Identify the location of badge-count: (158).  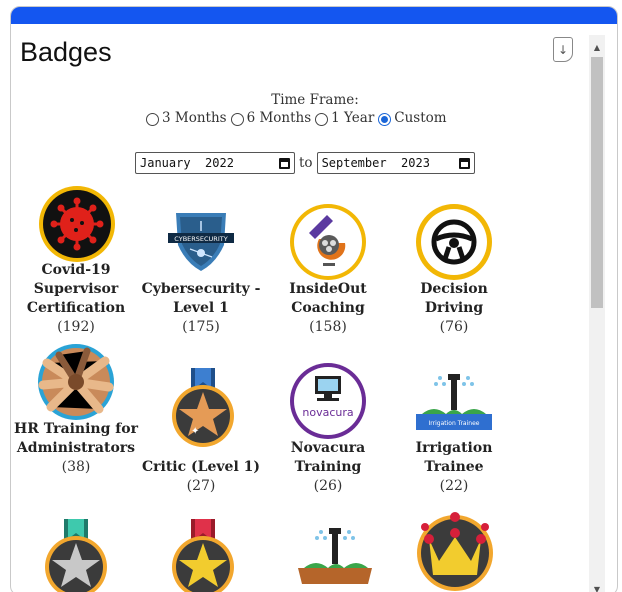
(328, 327).